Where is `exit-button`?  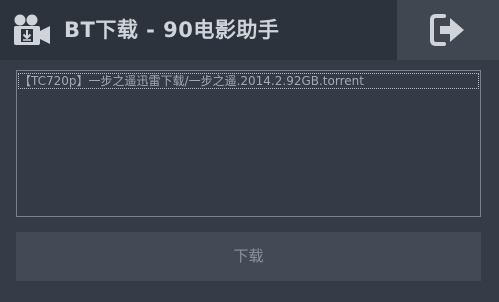 exit-button is located at coordinates (448, 30).